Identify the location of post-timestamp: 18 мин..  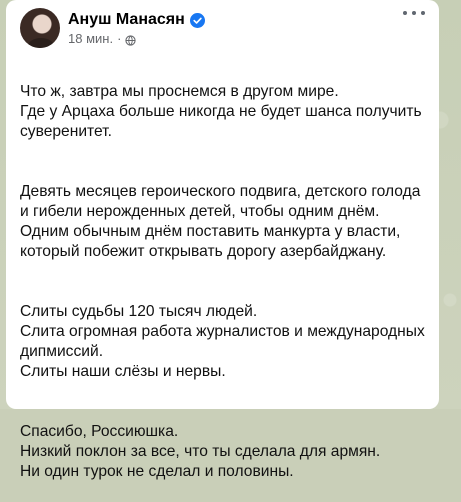
(90, 38).